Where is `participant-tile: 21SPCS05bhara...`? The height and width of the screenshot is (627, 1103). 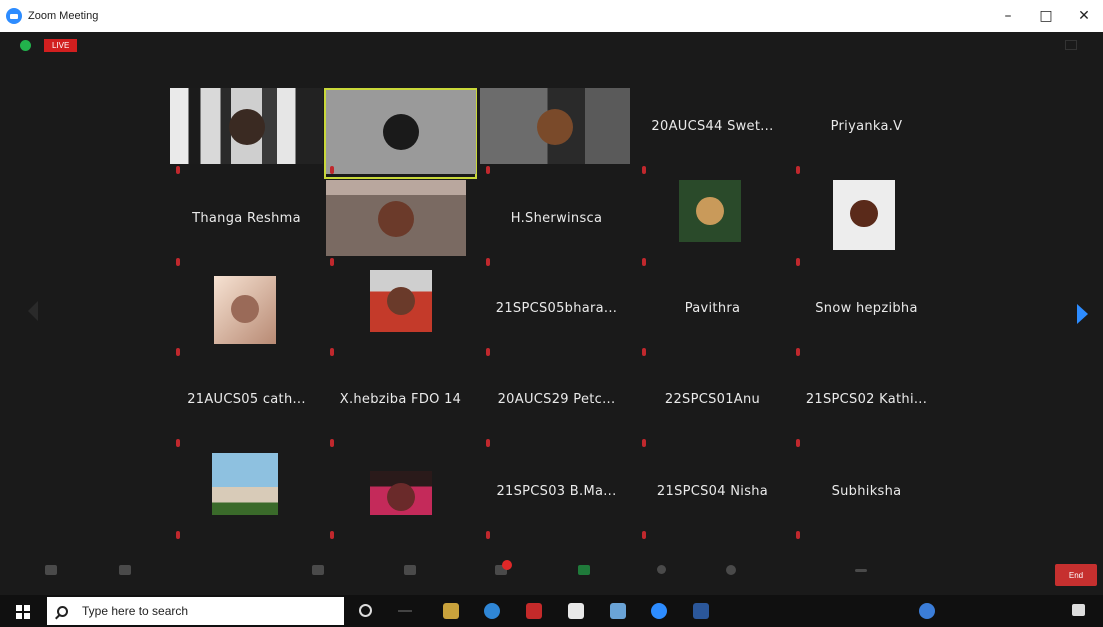 participant-tile: 21SPCS05bhara... is located at coordinates (556, 315).